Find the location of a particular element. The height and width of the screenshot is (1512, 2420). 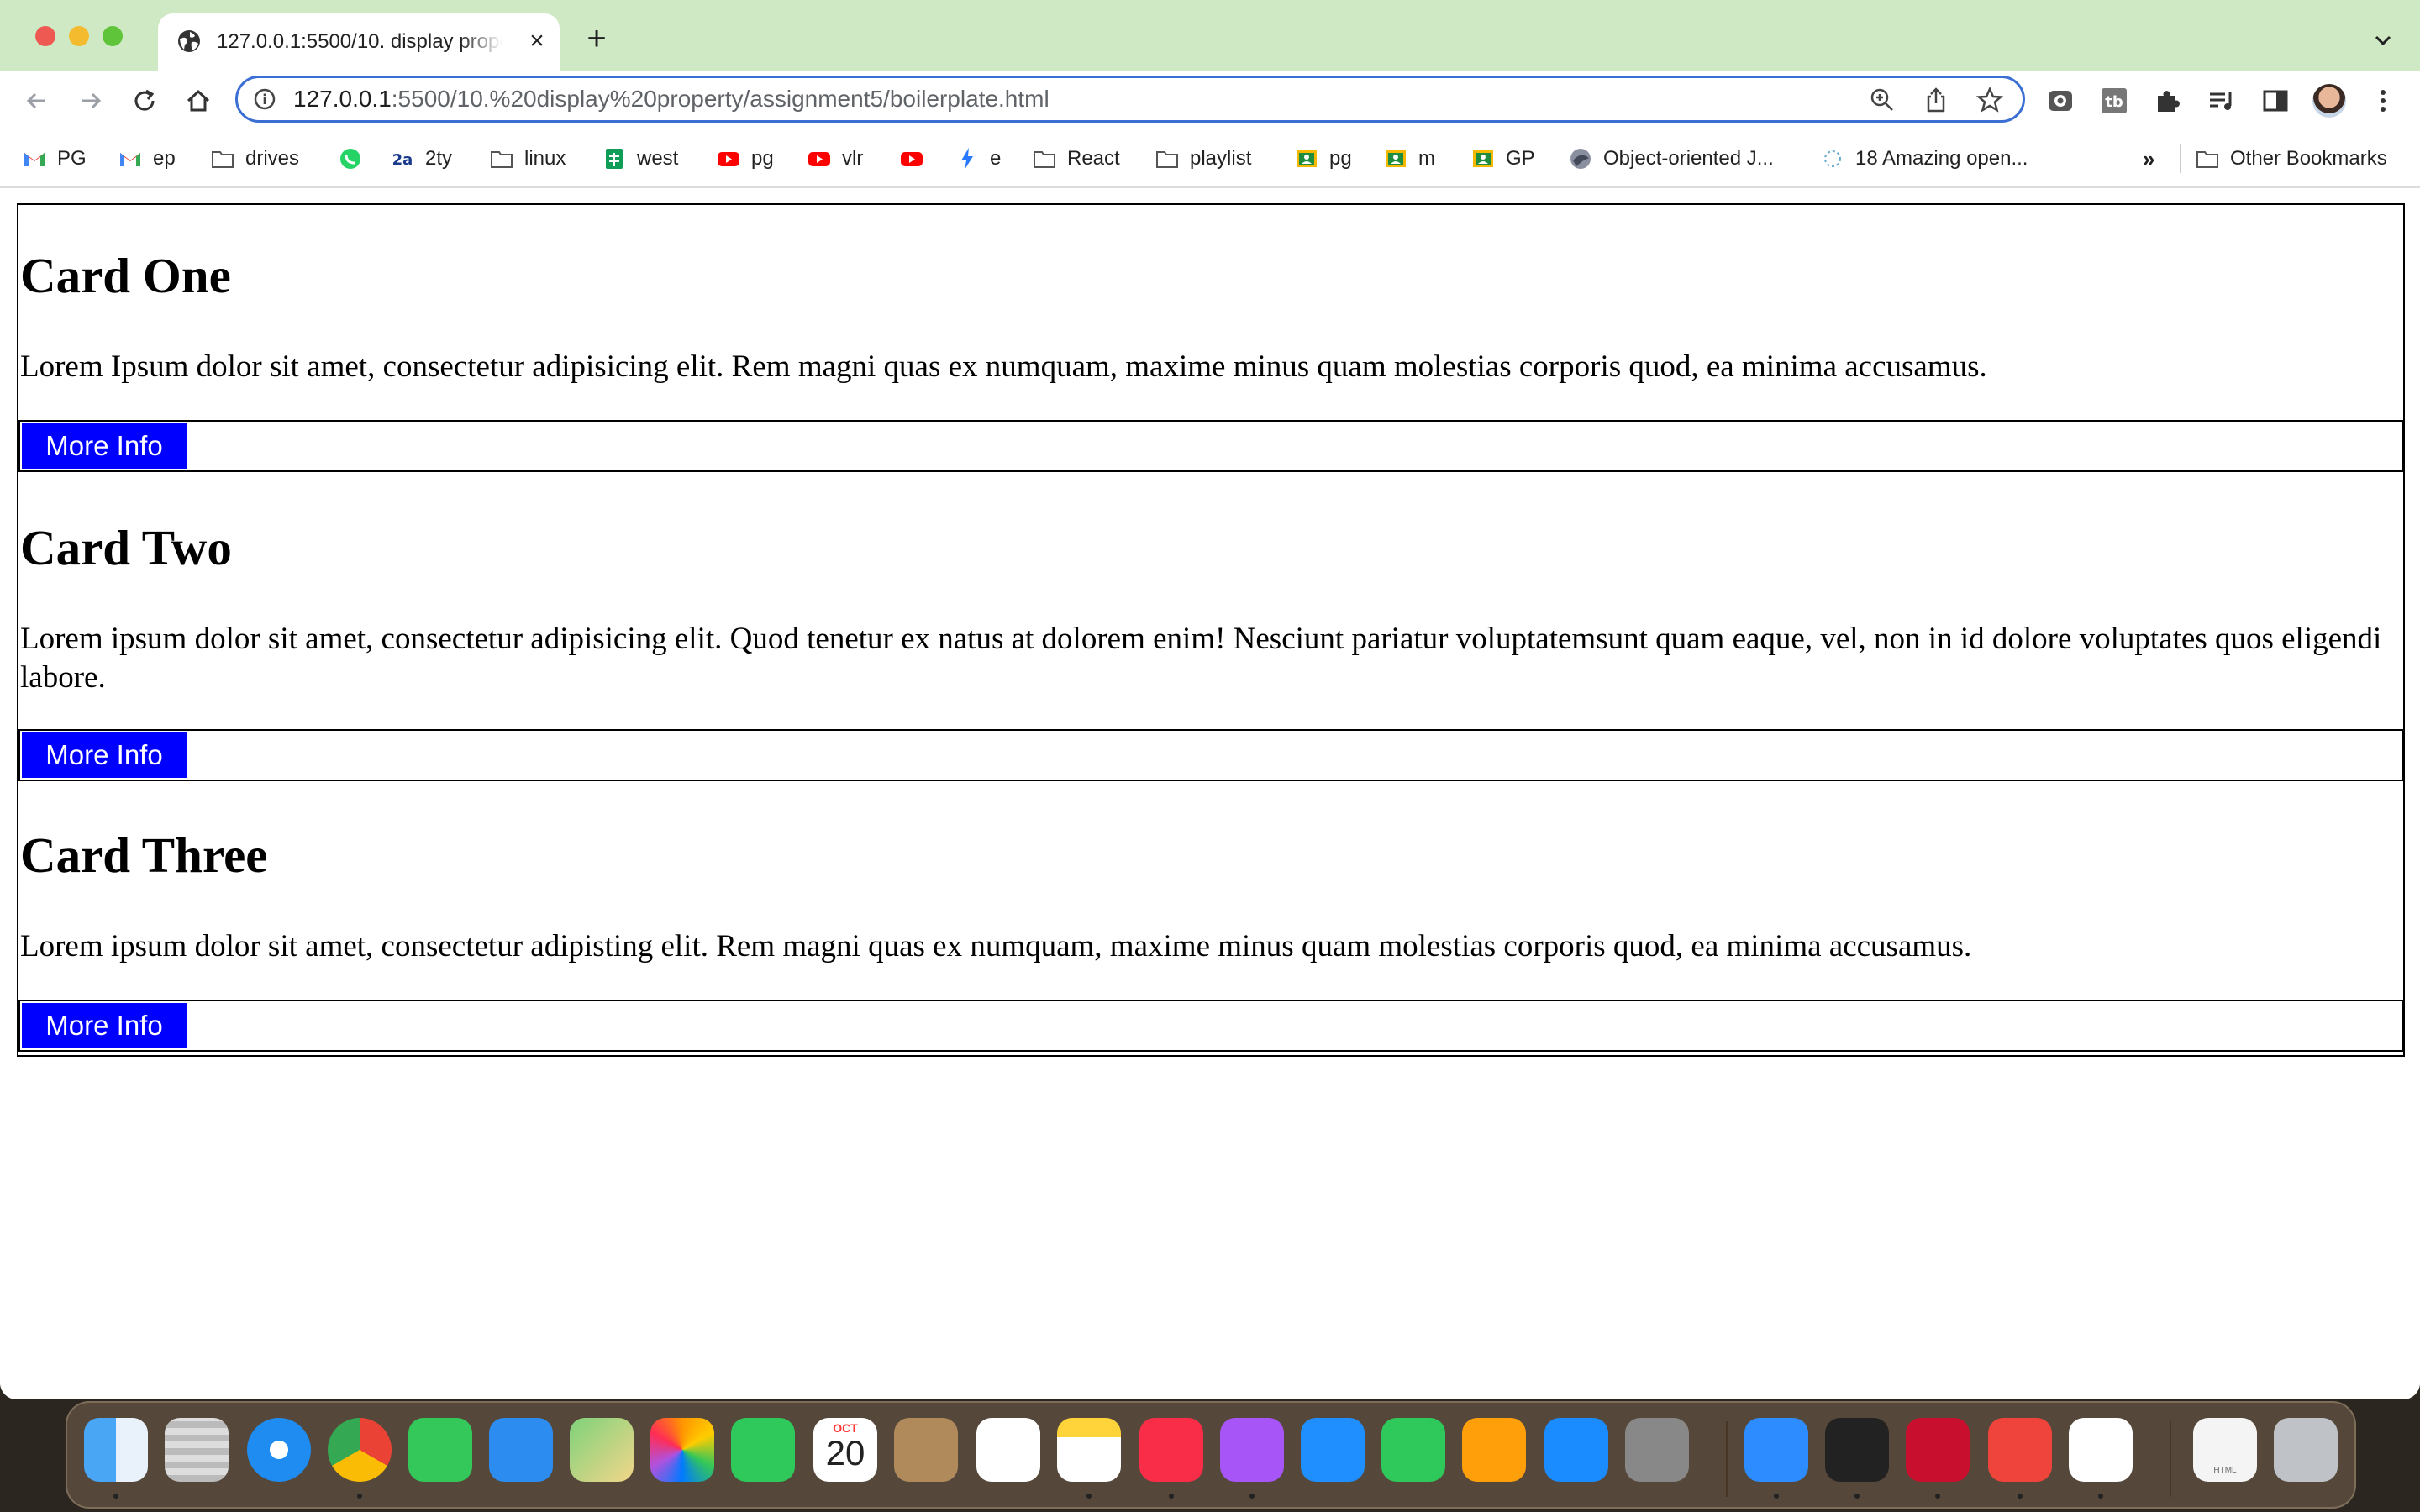

trash-app-icon is located at coordinates (2306, 1450).